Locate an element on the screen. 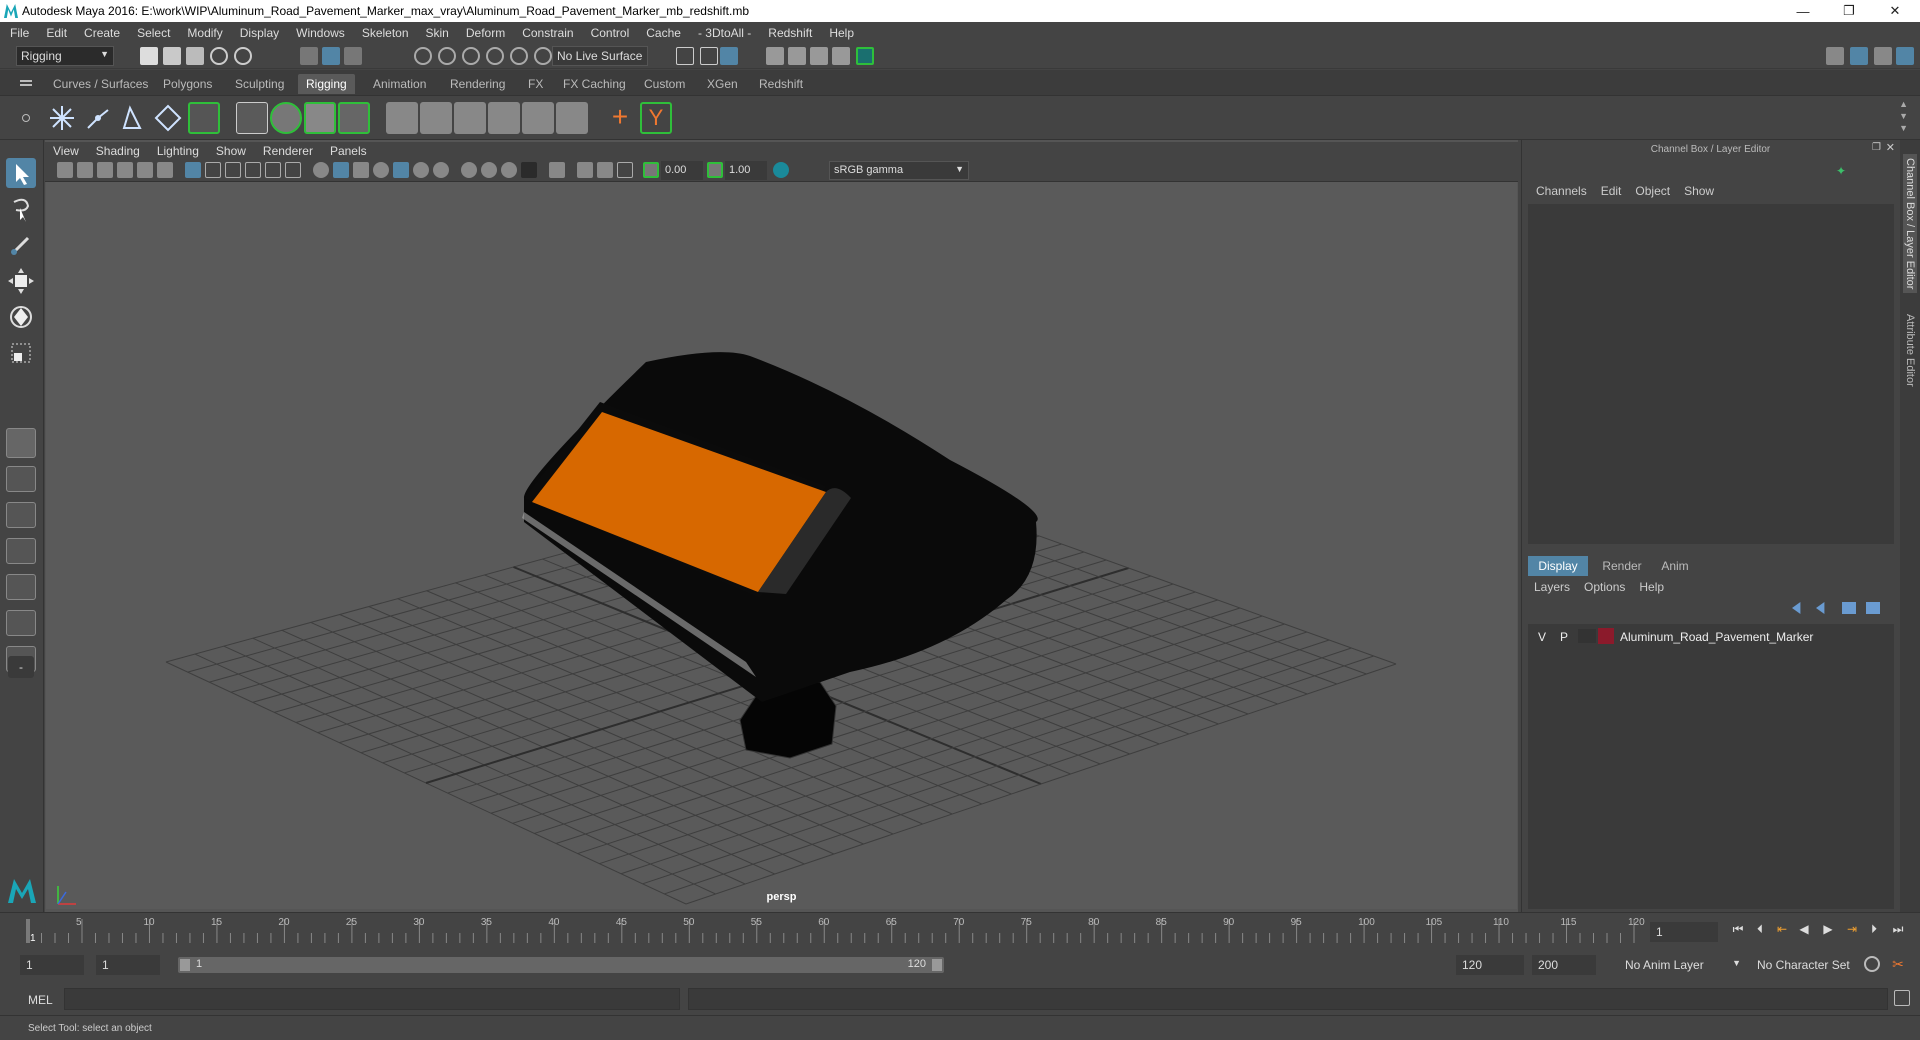 Image resolution: width=1920 pixels, height=1040 pixels. command-input is located at coordinates (372, 999).